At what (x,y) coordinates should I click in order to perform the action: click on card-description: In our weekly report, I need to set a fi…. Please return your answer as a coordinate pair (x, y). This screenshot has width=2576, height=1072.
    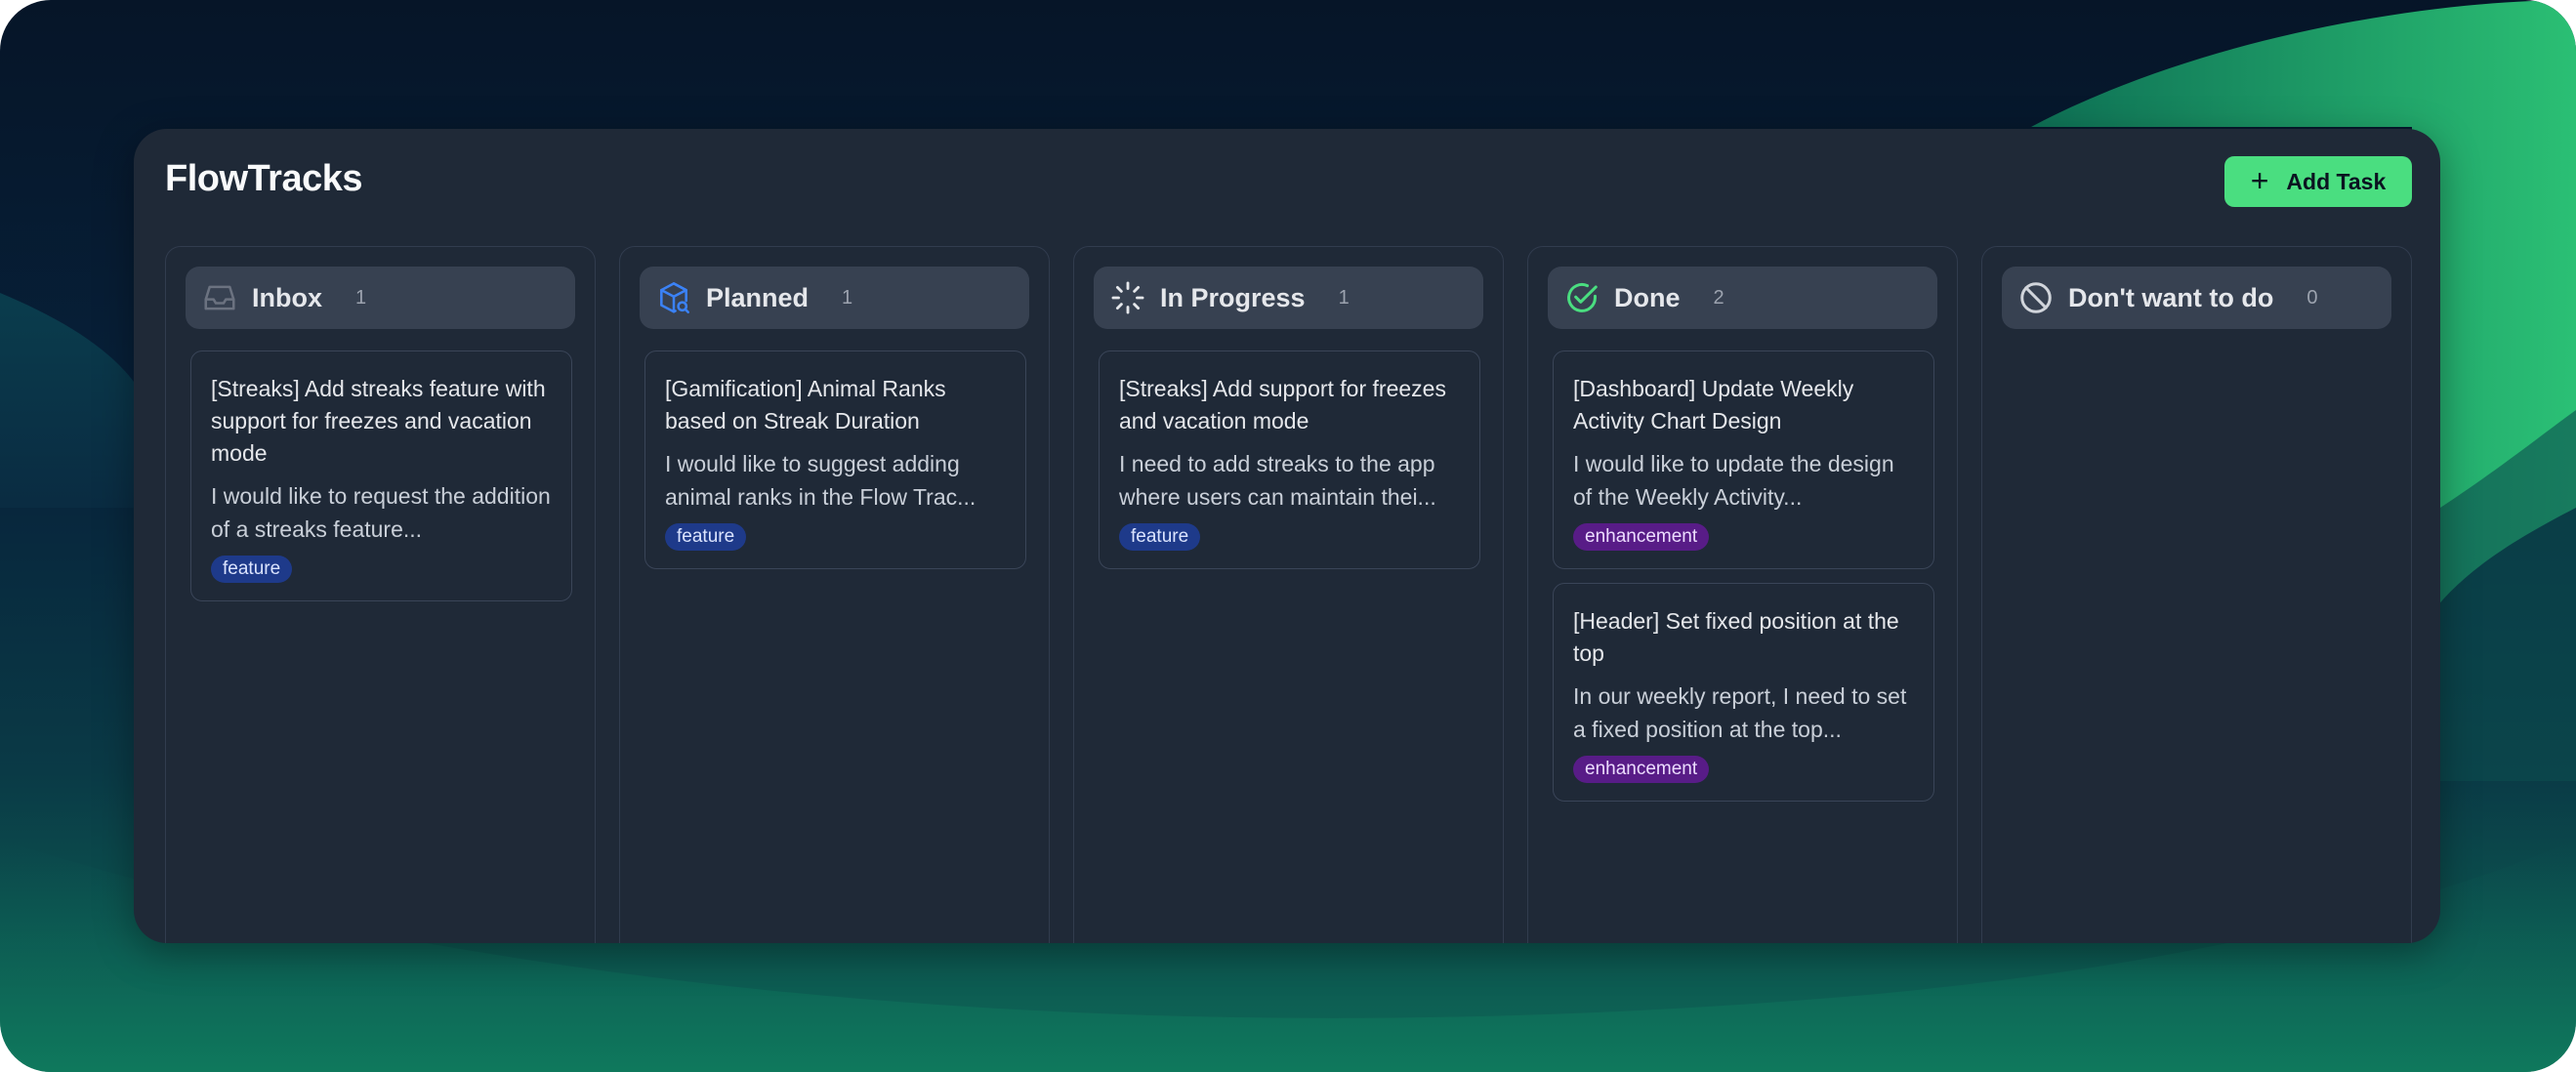
    Looking at the image, I should click on (1740, 712).